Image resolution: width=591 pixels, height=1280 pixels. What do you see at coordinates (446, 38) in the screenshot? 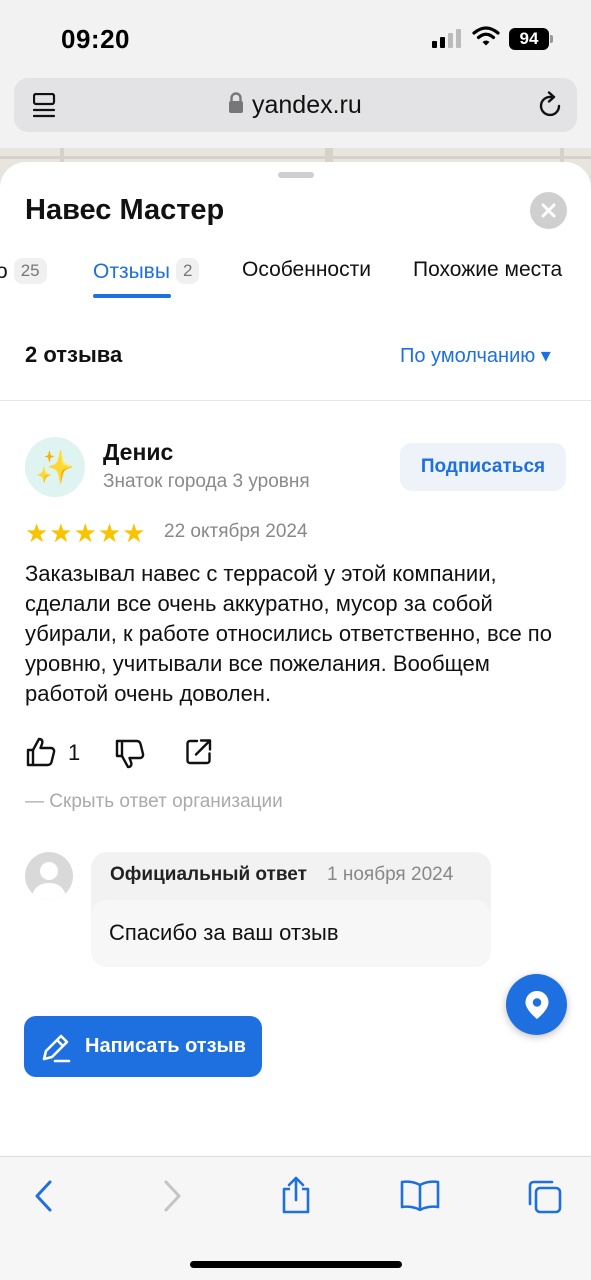
I see `cellular-signal-icon` at bounding box center [446, 38].